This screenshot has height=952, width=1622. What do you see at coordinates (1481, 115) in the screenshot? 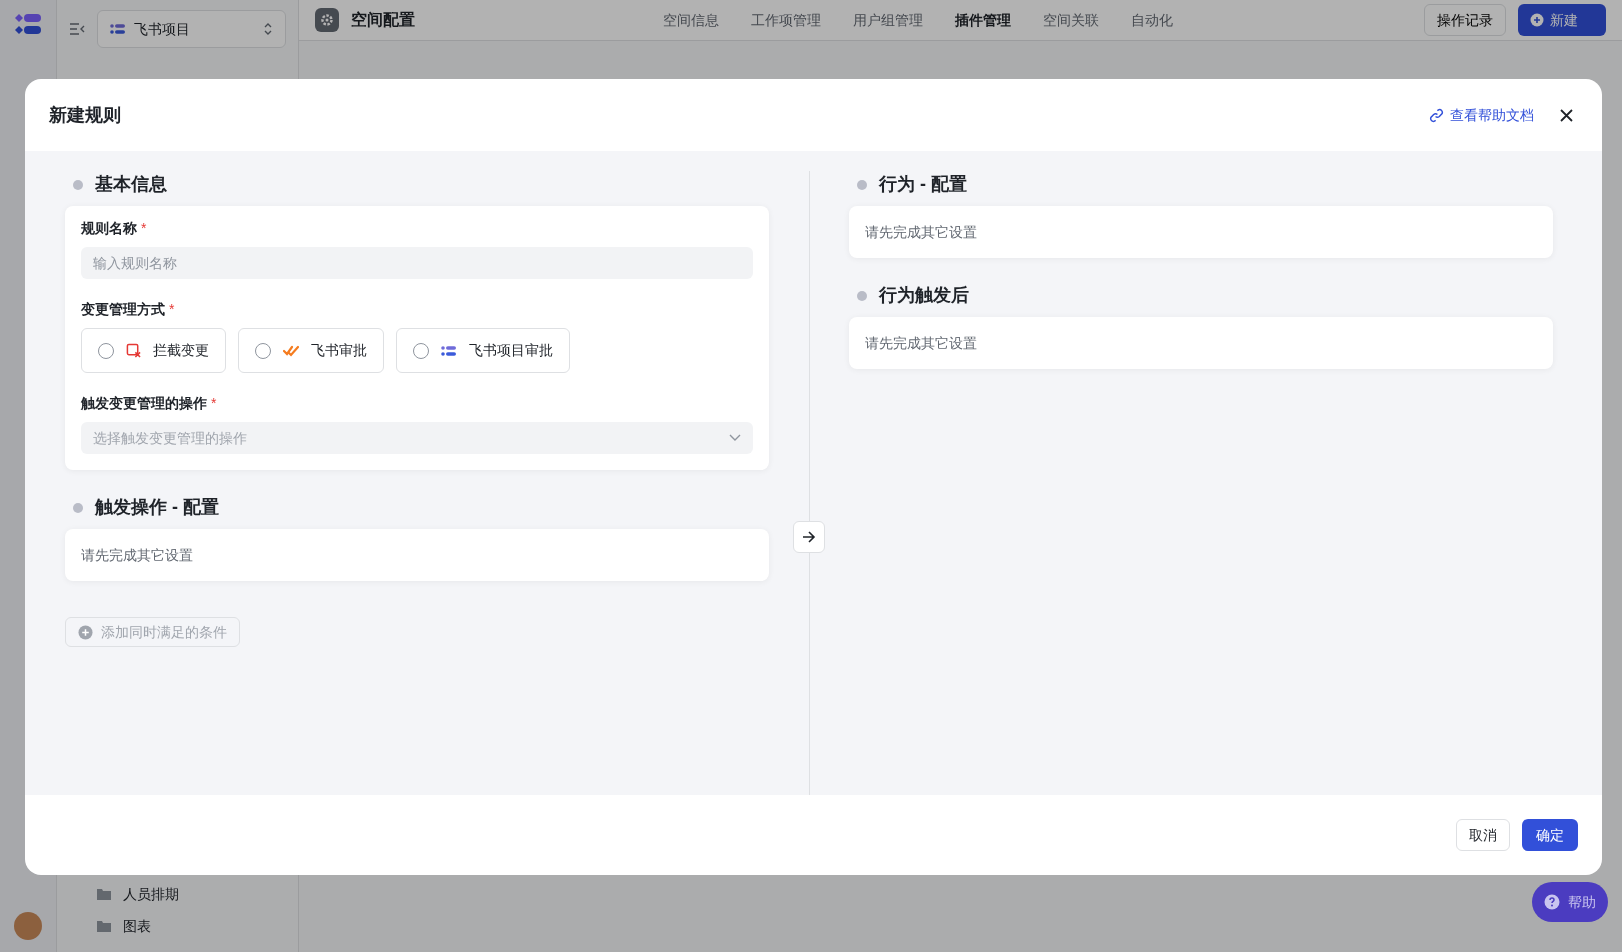
I see `help-doc-link: 查看帮助文档` at bounding box center [1481, 115].